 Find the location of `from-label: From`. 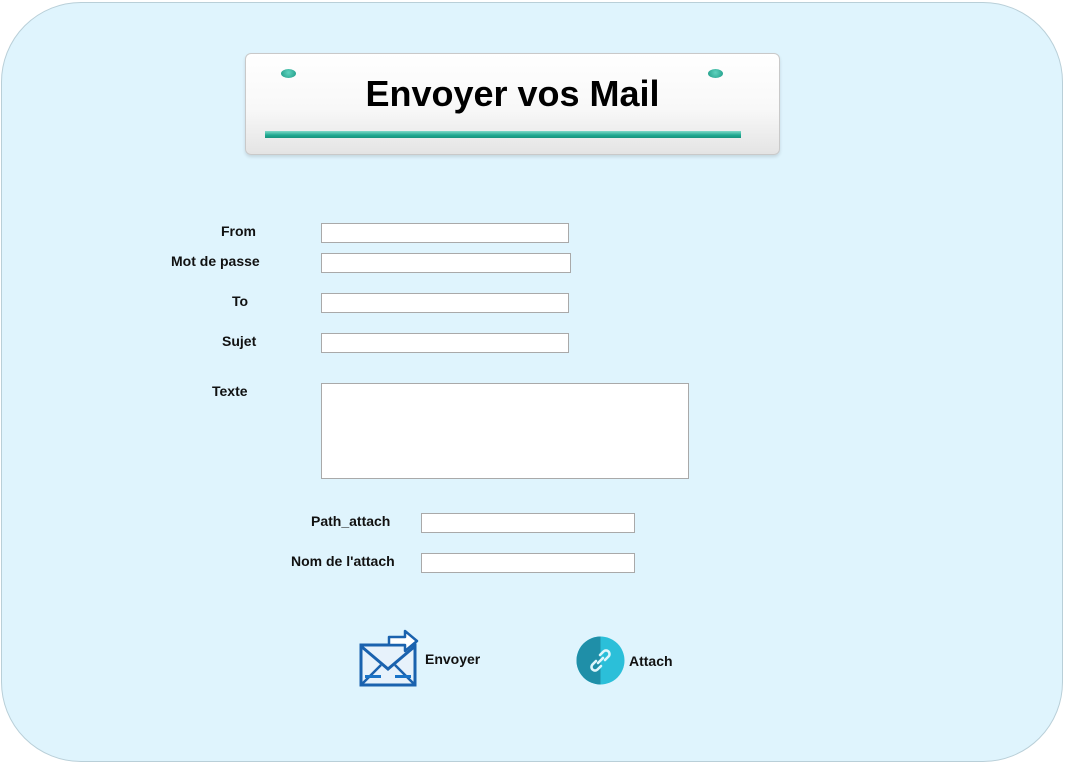

from-label: From is located at coordinates (238, 231).